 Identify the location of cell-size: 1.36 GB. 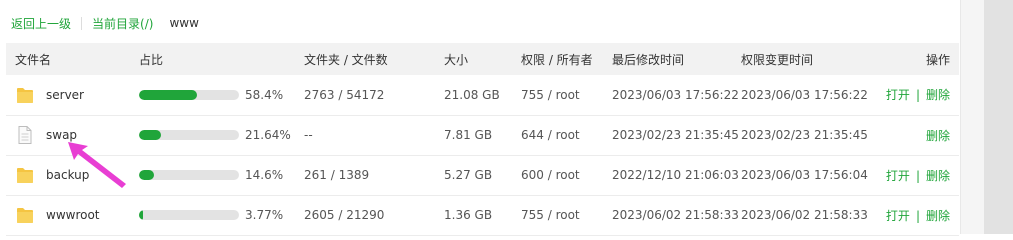
(468, 215).